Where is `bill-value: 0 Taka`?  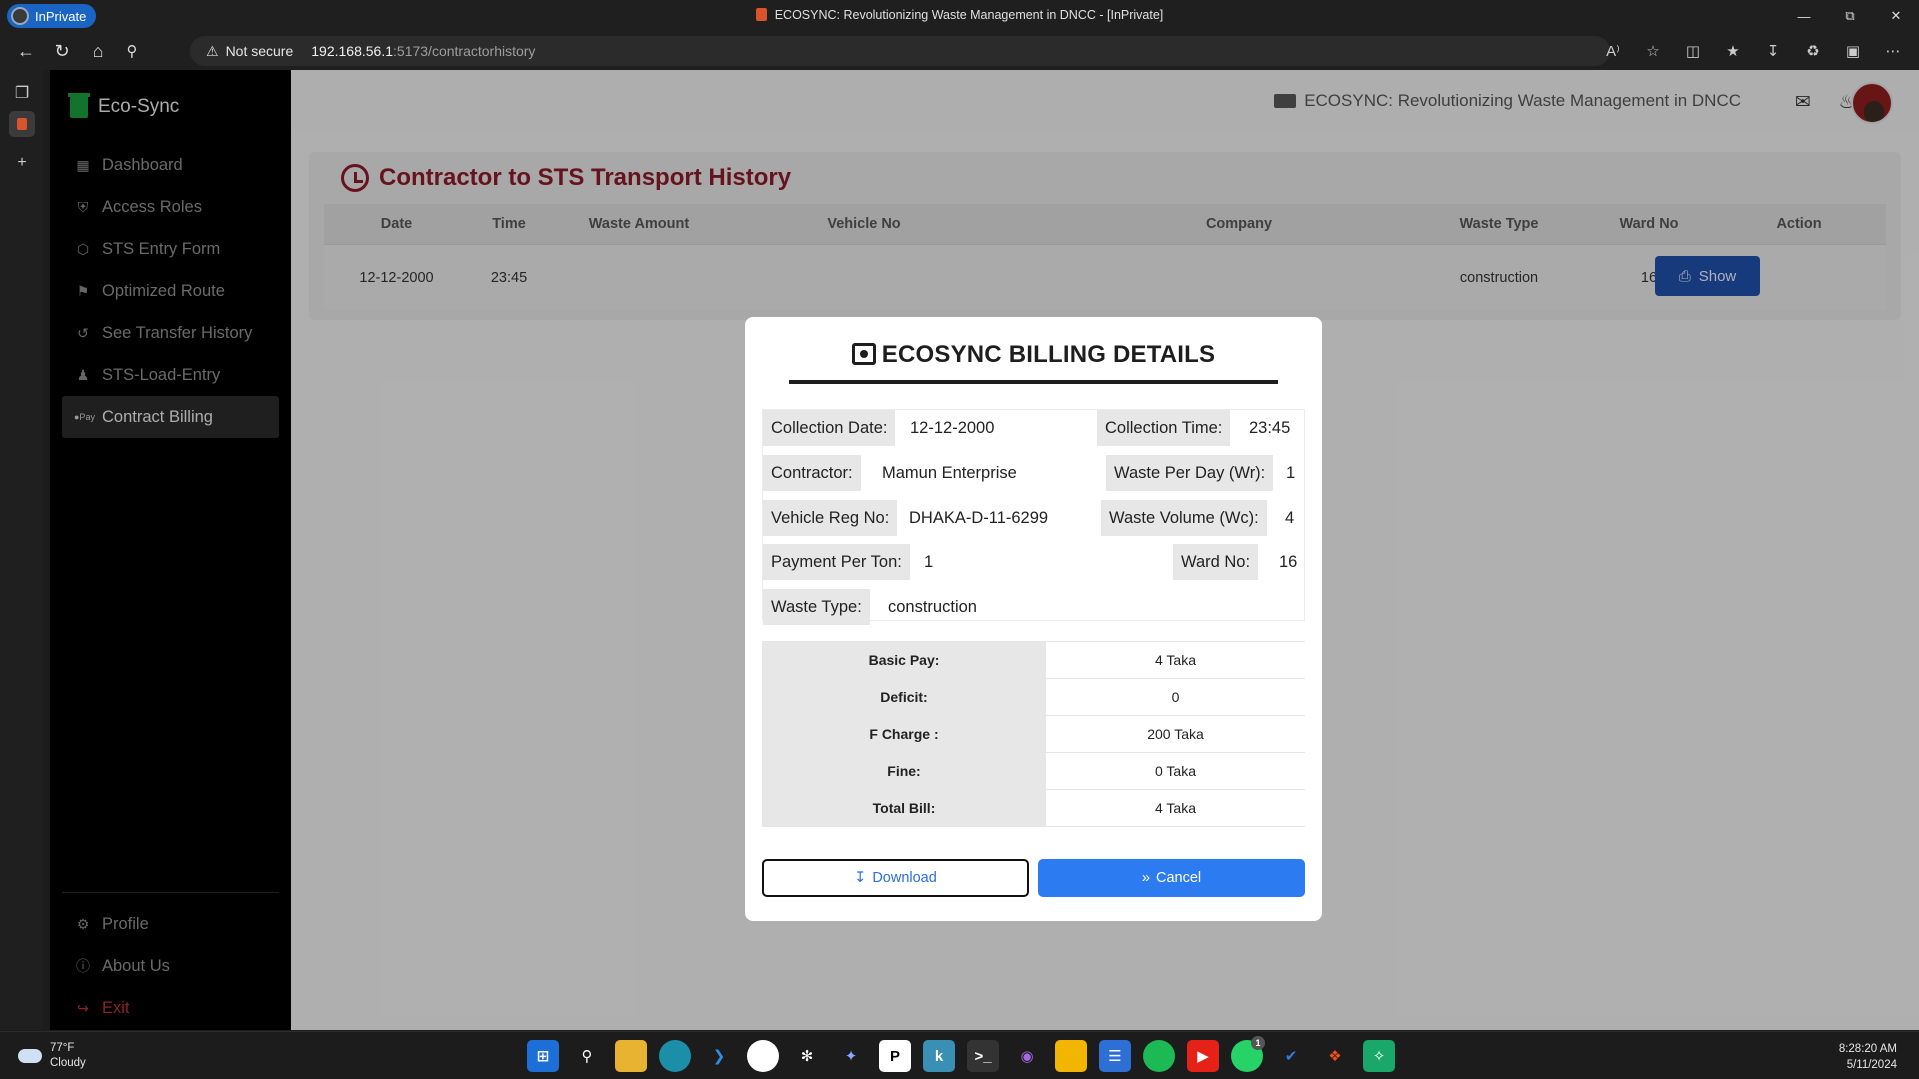
bill-value: 0 Taka is located at coordinates (1175, 771).